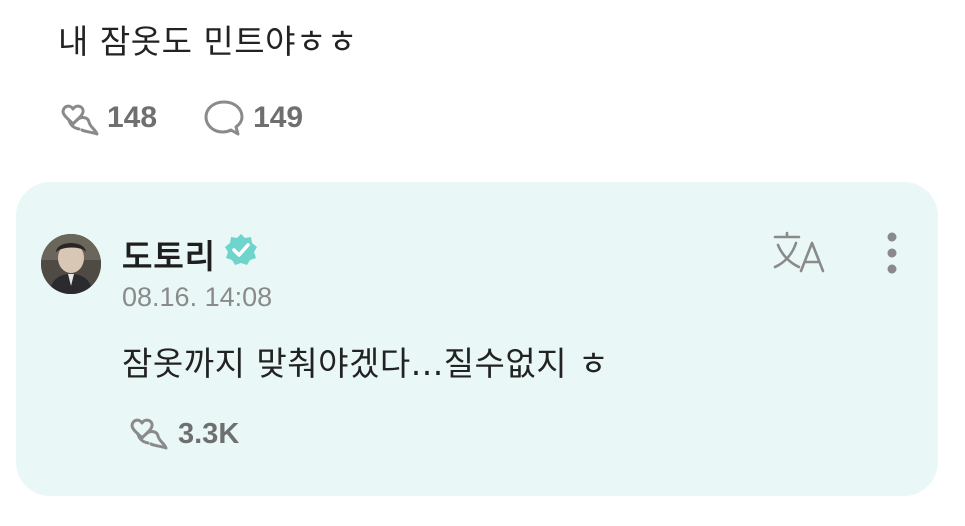  Describe the element at coordinates (132, 117) in the screenshot. I see `like-count: 148` at that location.